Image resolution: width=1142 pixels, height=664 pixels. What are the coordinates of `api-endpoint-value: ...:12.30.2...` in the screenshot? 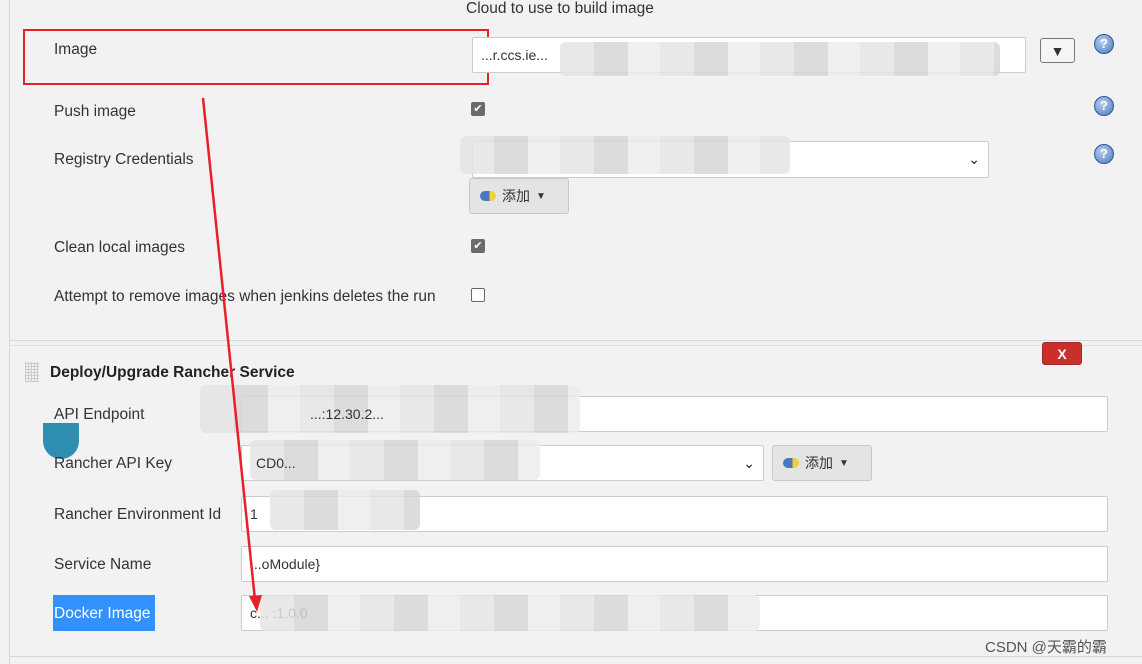 It's located at (347, 414).